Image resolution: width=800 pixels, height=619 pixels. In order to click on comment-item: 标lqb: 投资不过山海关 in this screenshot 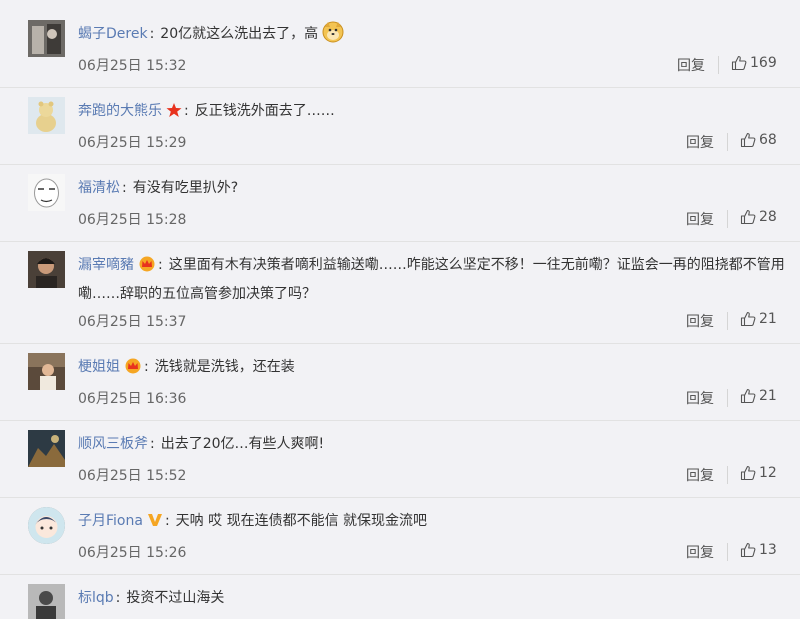, I will do `click(400, 597)`.